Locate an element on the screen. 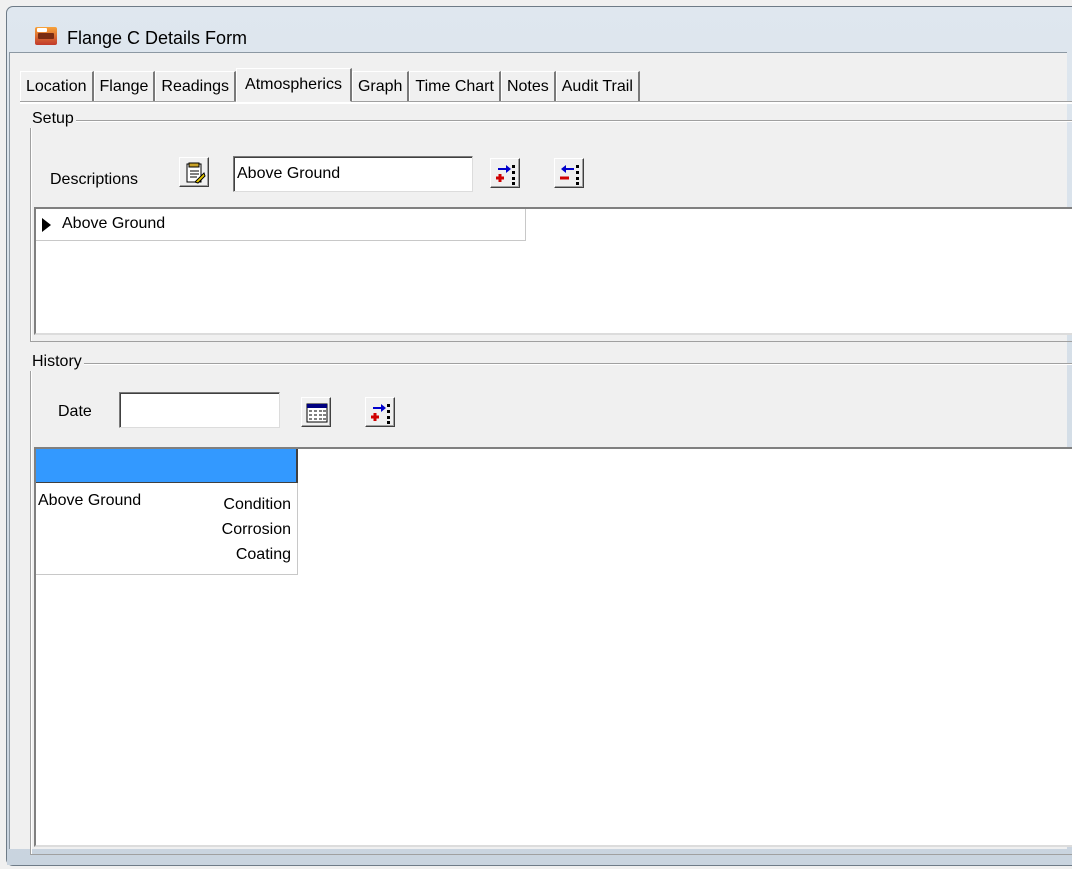 The image size is (1072, 869). grid-row-text: Above Ground is located at coordinates (114, 223).